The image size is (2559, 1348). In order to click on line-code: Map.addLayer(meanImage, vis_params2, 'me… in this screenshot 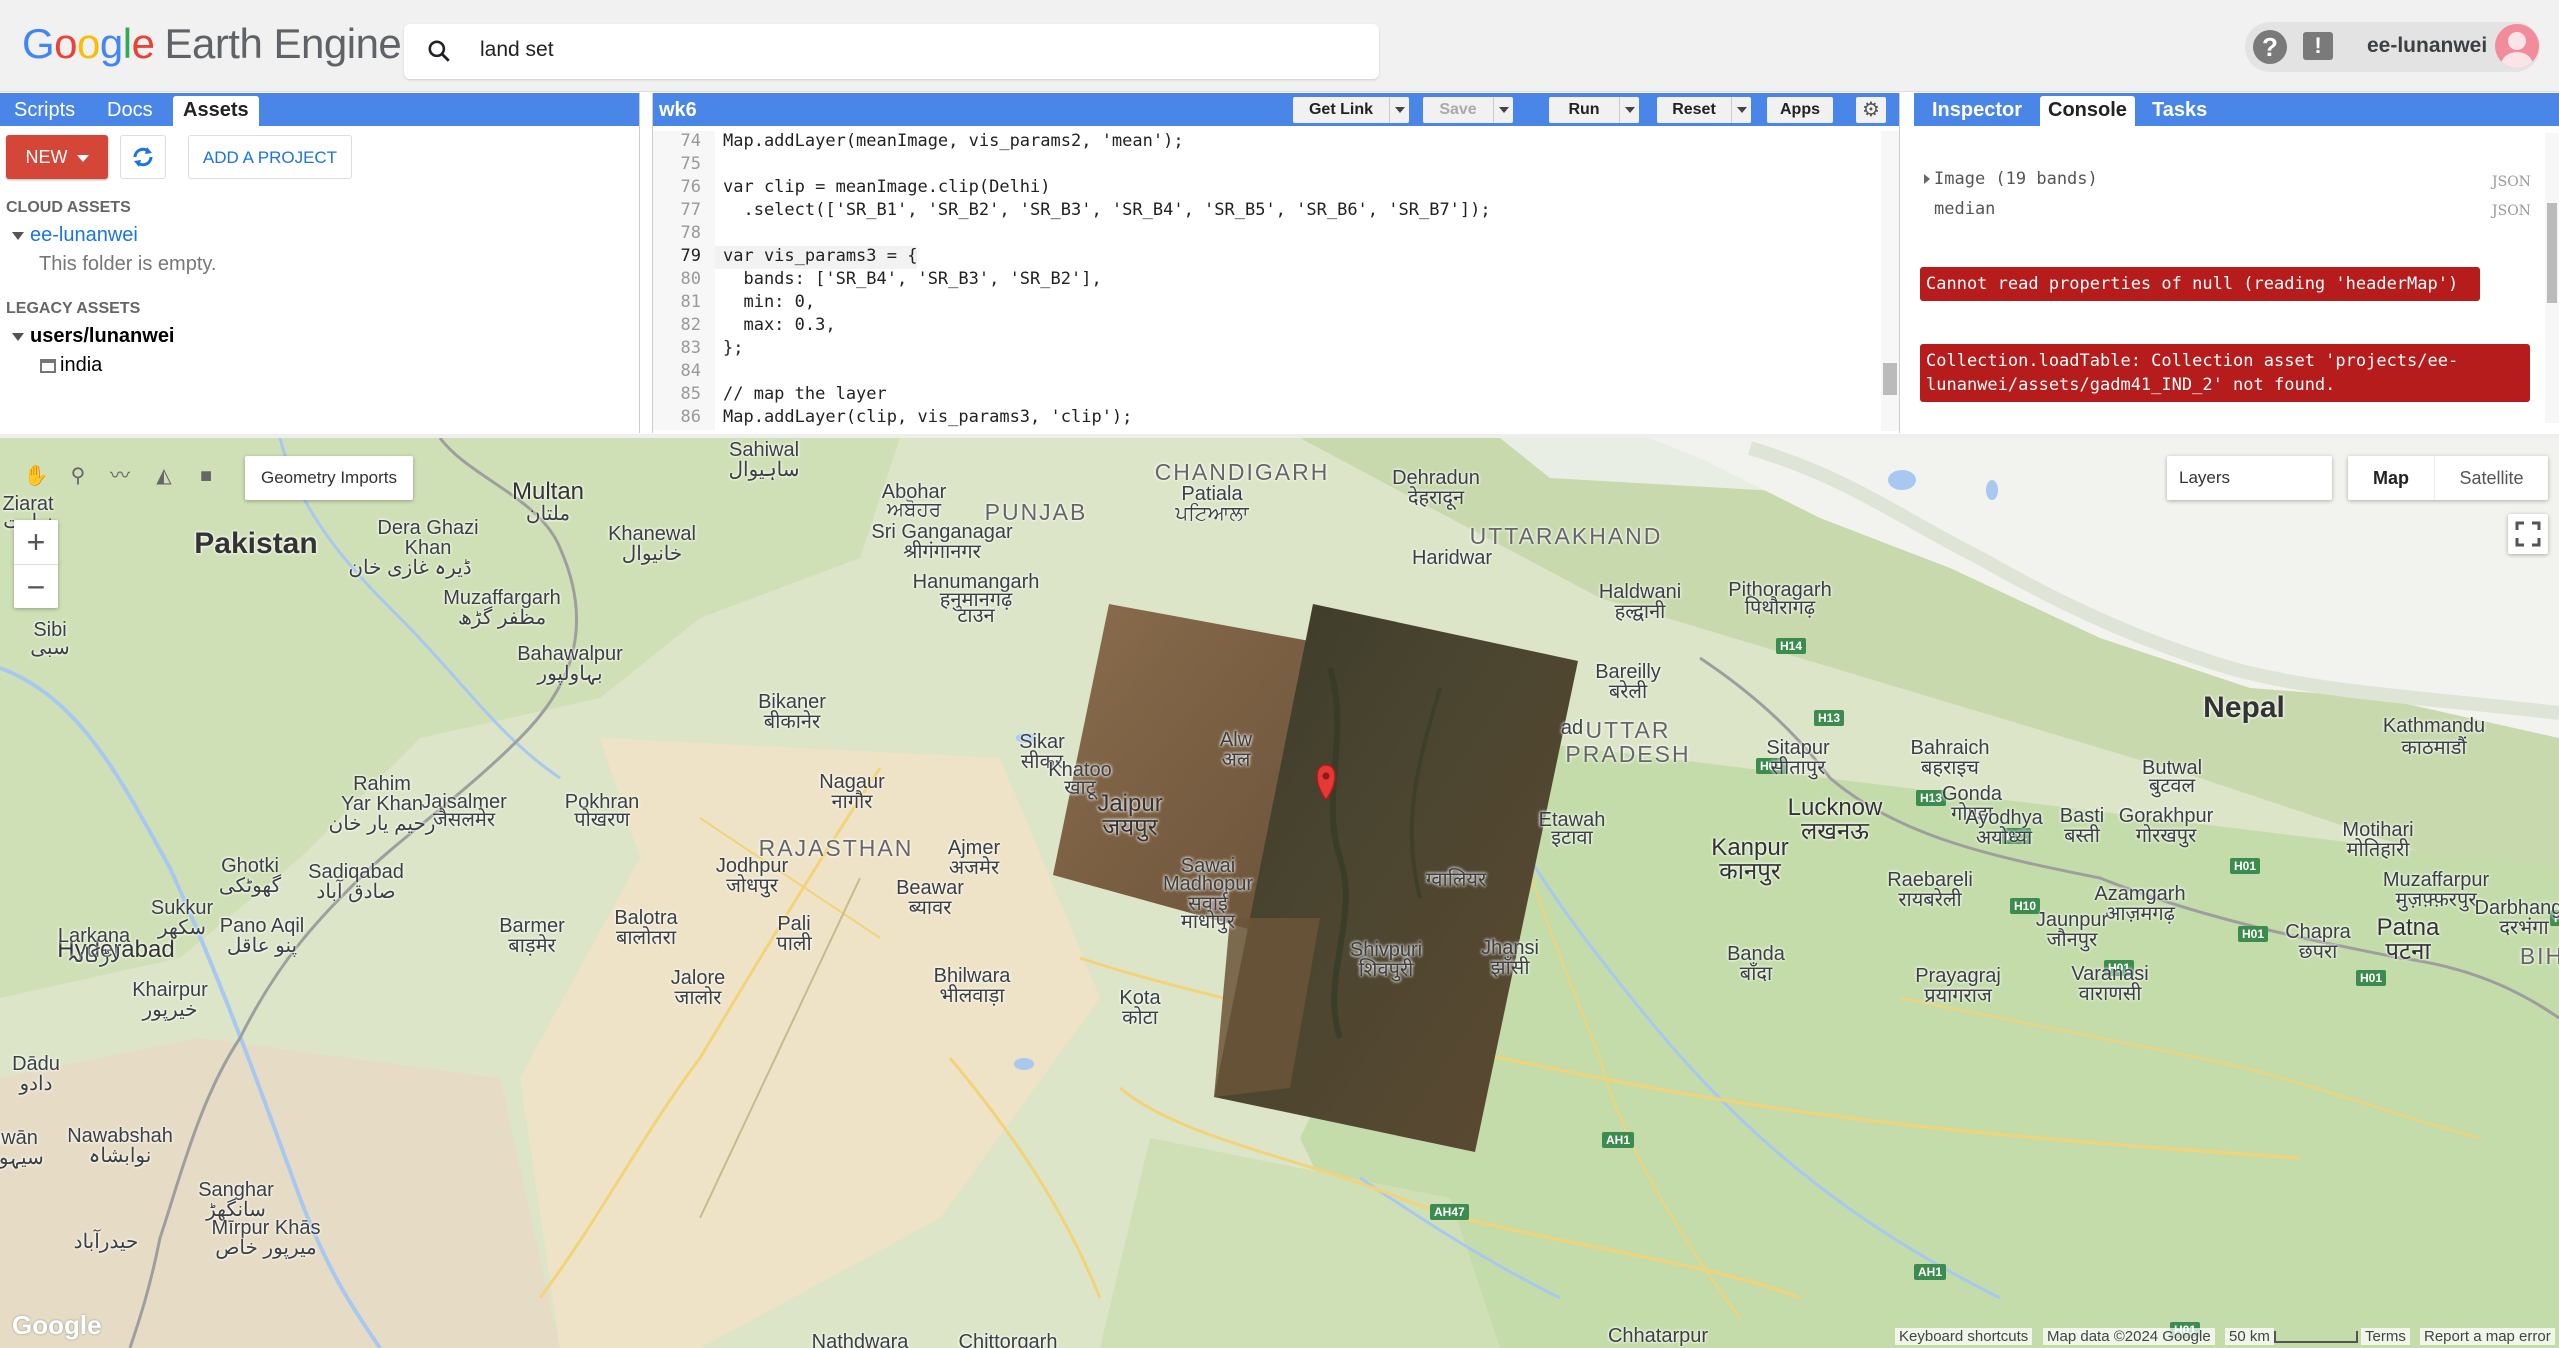, I will do `click(949, 142)`.